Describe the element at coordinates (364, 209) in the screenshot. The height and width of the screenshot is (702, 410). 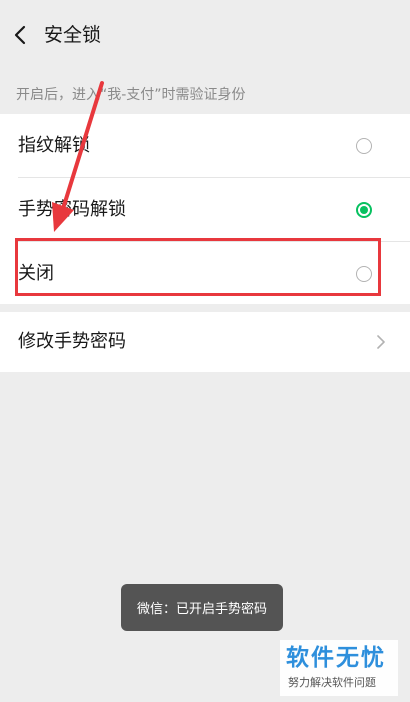
I see `radio-checked-icon` at that location.